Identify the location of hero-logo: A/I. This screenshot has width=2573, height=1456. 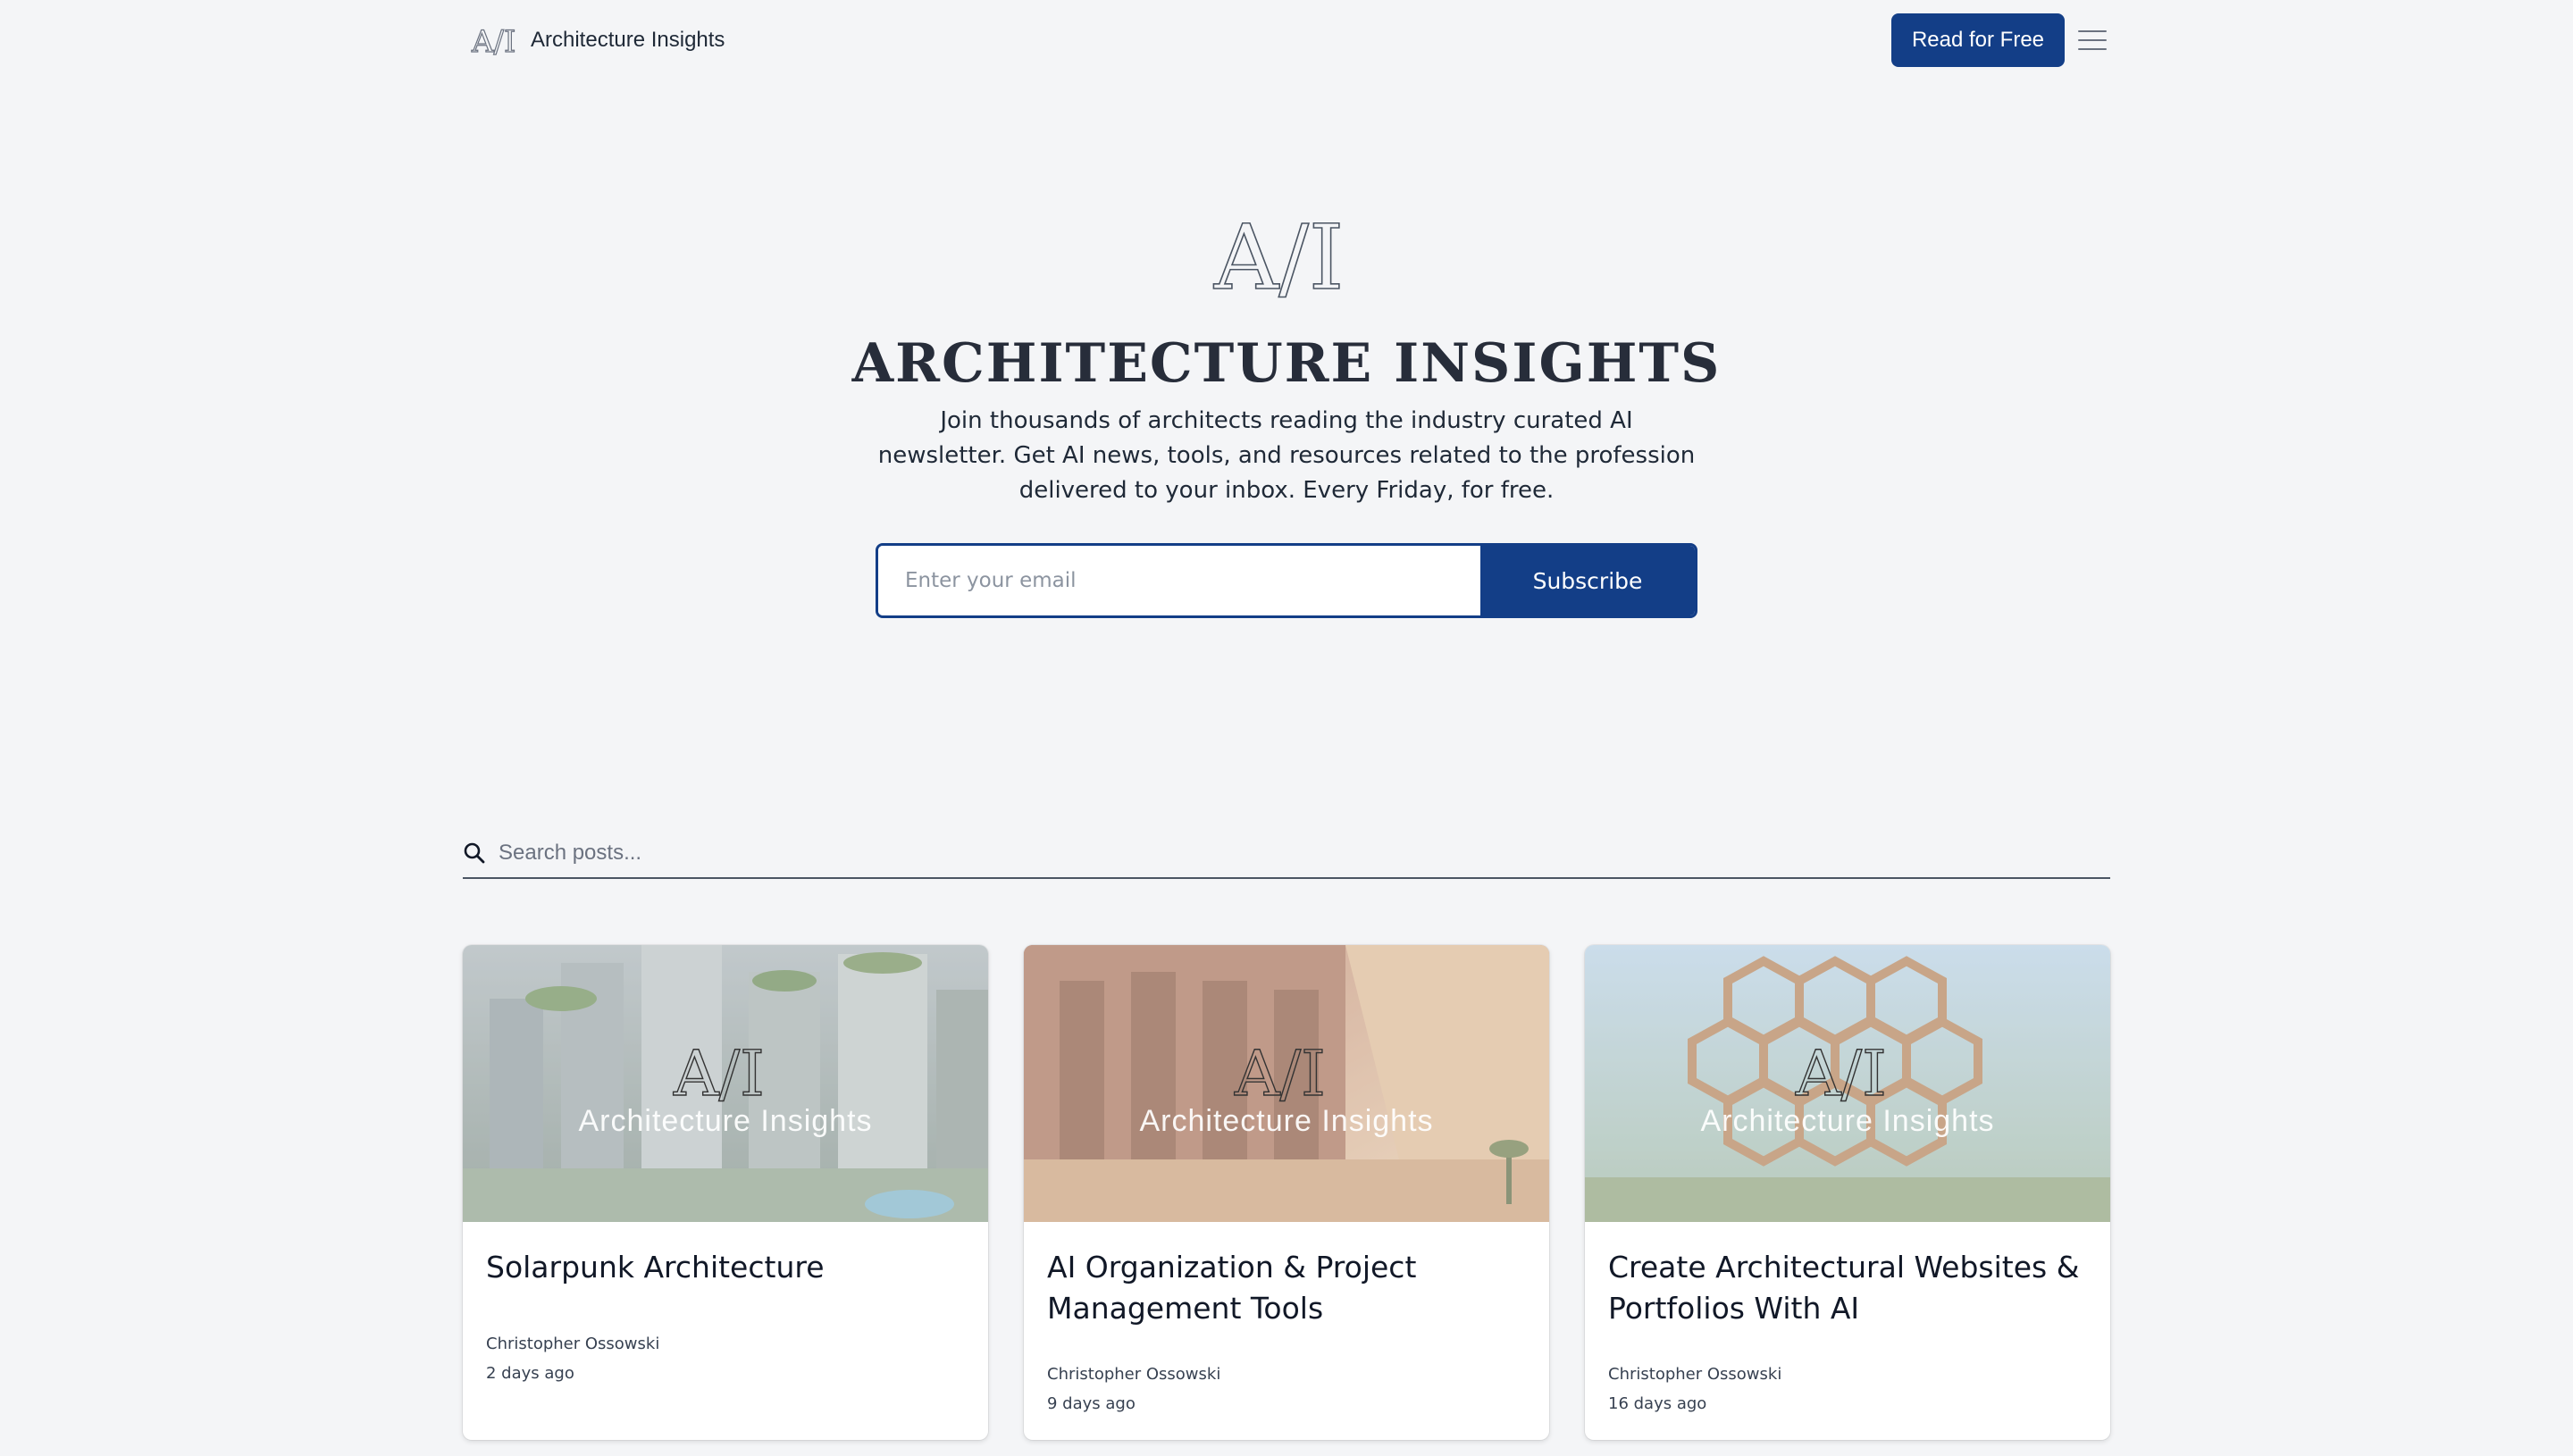
(1286, 257).